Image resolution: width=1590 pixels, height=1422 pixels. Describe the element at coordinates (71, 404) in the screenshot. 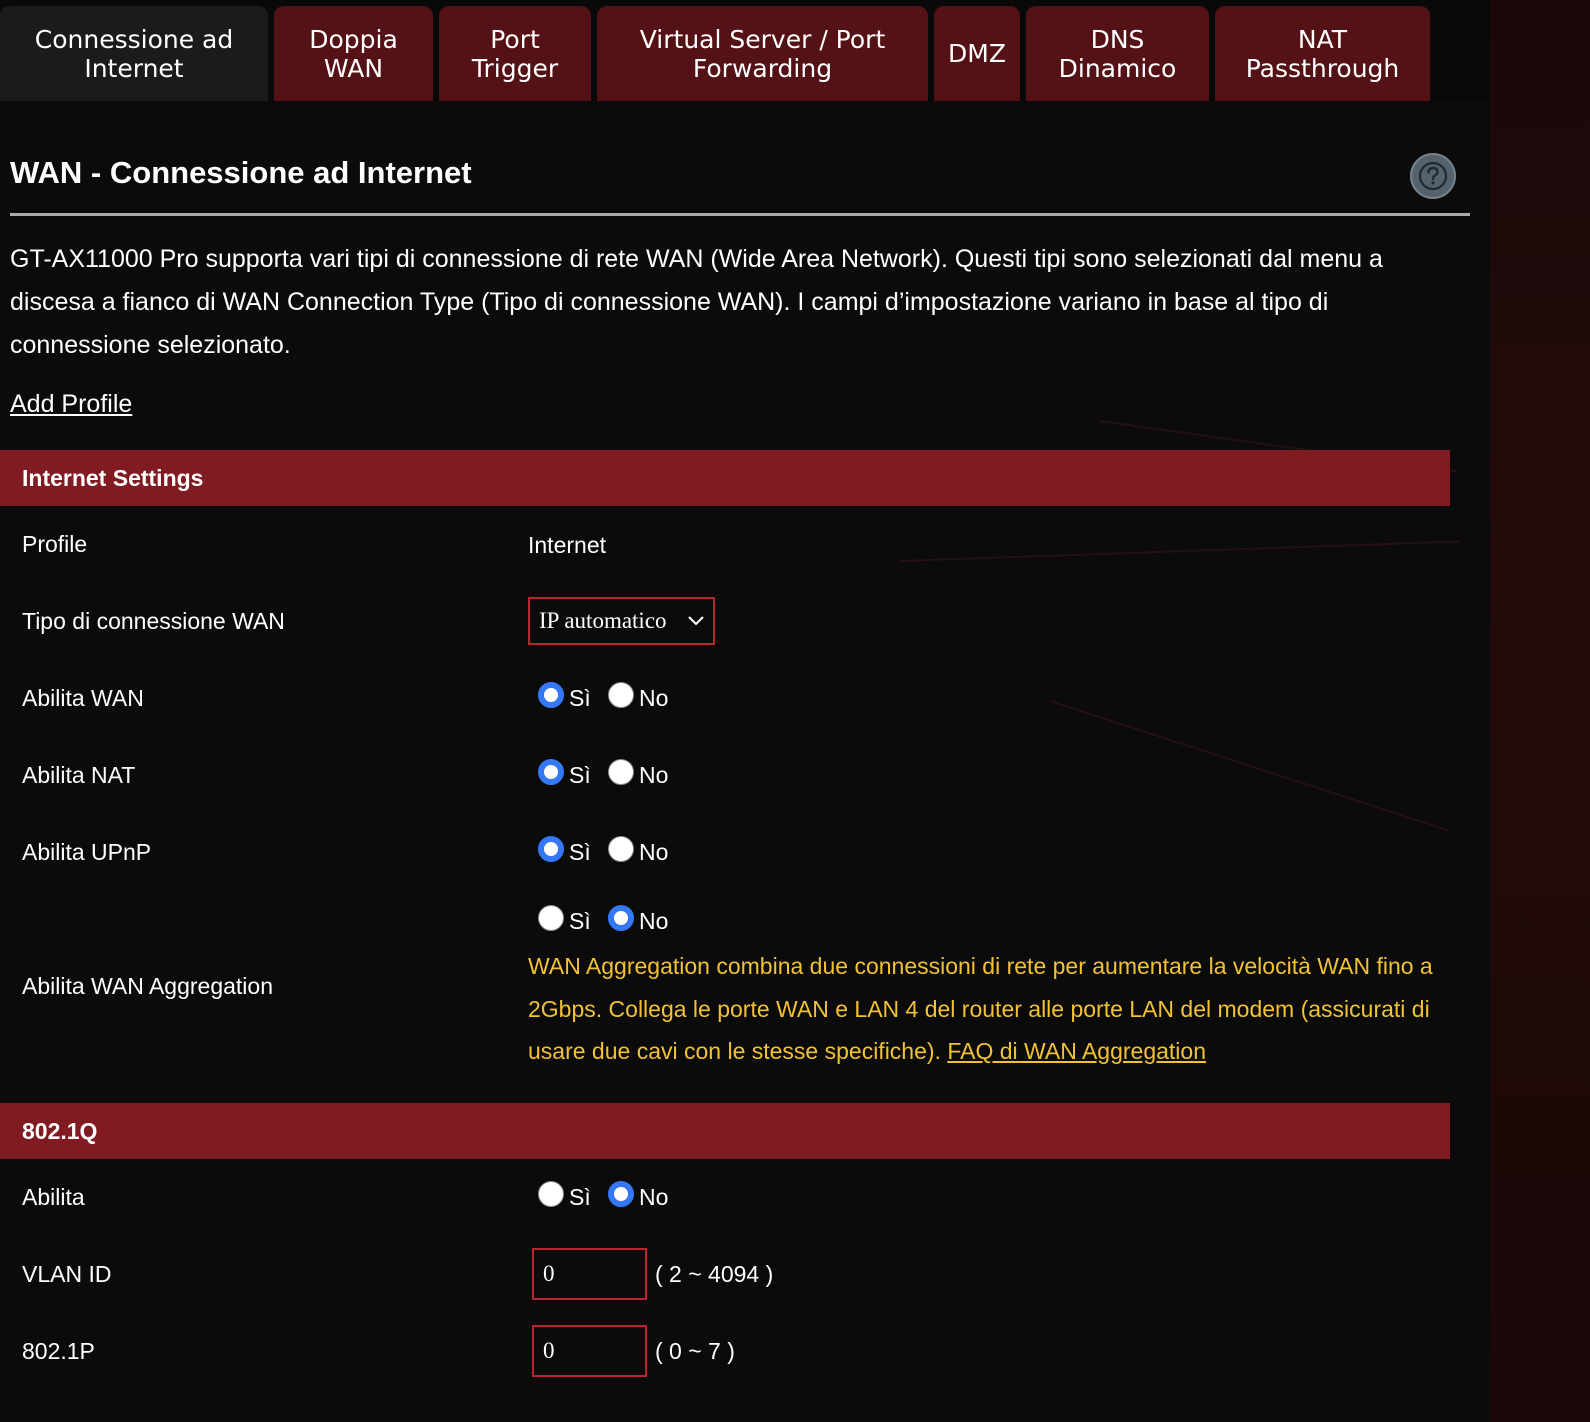

I see `add-profile-link: Add Profile` at that location.